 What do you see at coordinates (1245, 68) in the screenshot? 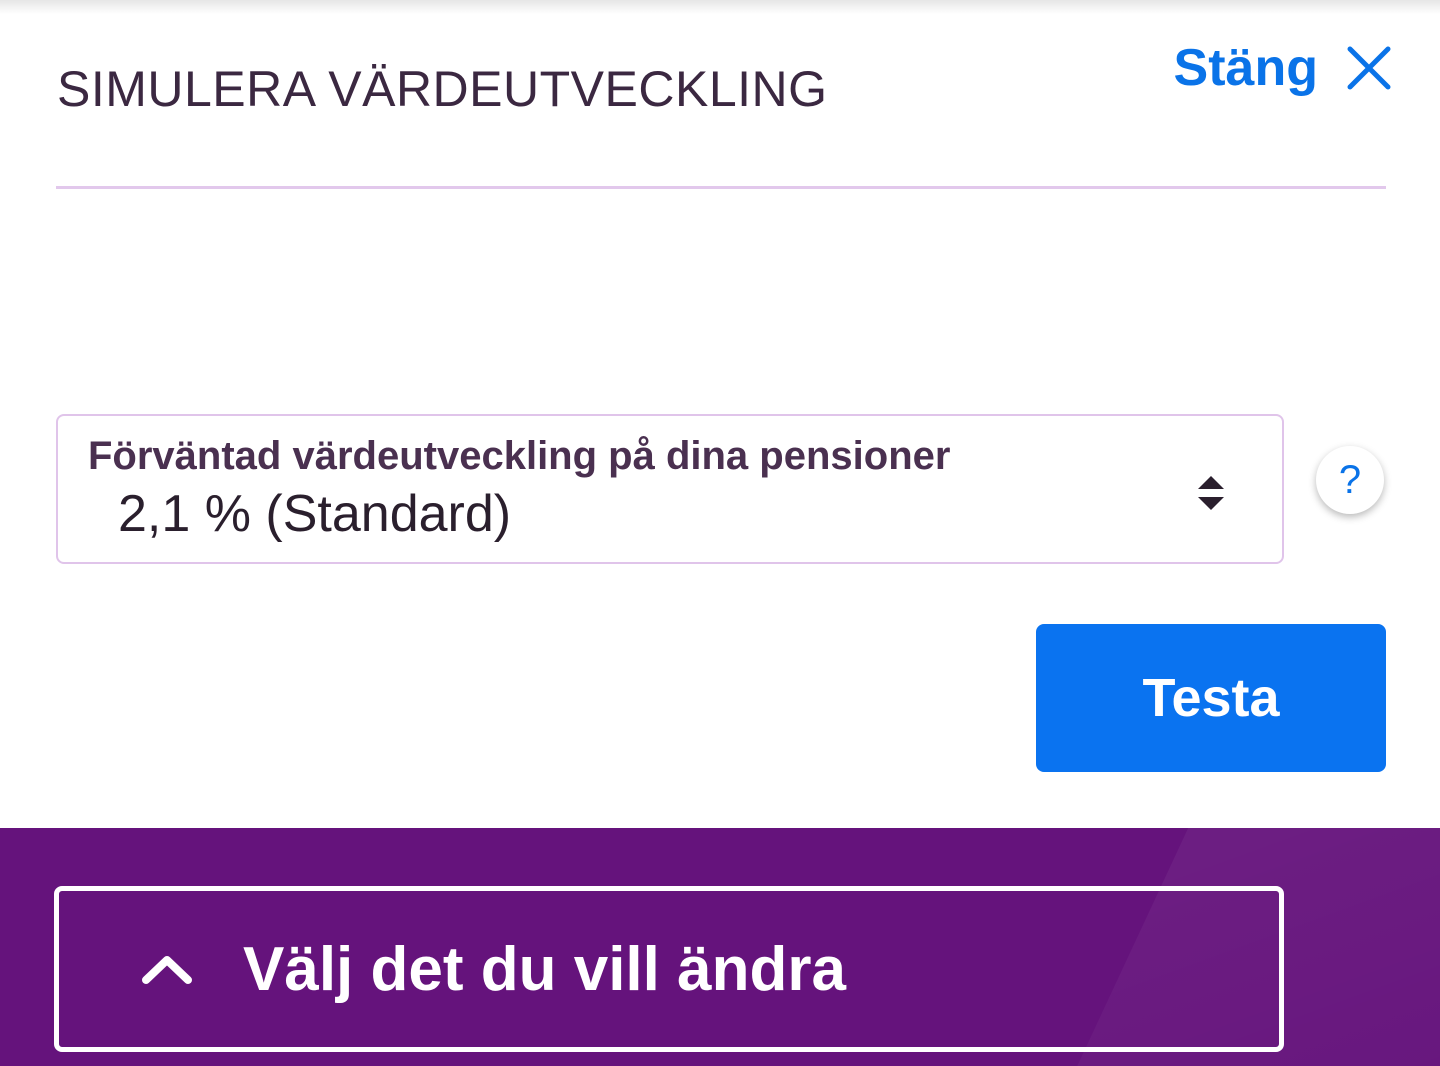
I see `close-label: Stäng` at bounding box center [1245, 68].